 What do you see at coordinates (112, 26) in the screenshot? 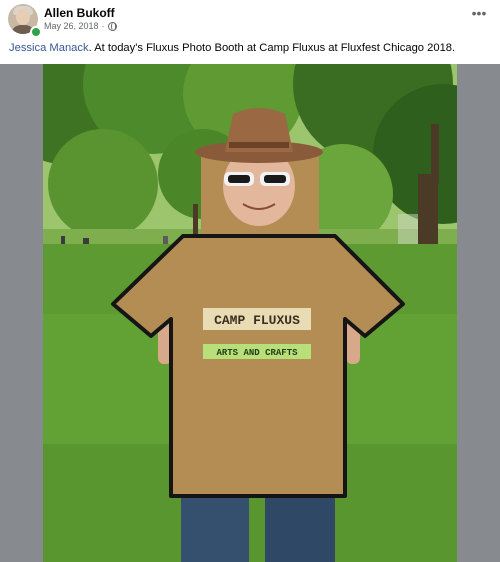
I see `globe-icon` at bounding box center [112, 26].